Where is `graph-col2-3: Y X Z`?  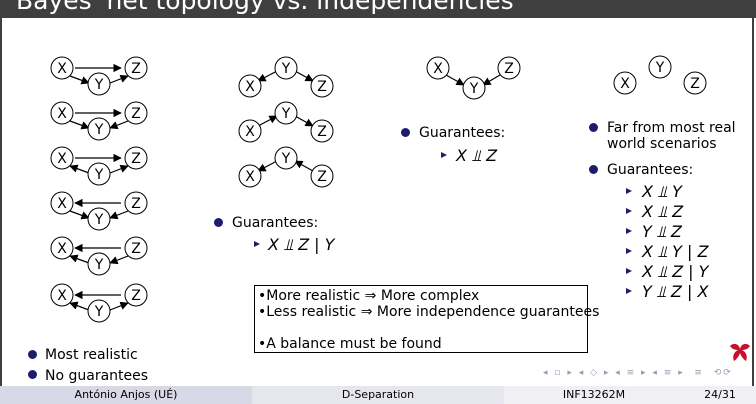
graph-col2-3: Y X Z is located at coordinates (286, 167).